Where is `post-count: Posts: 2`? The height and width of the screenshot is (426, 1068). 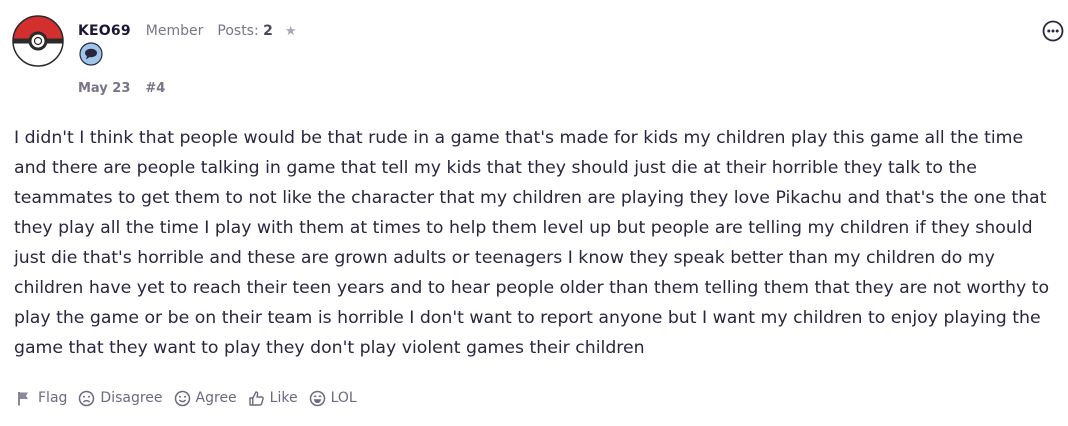
post-count: Posts: 2 is located at coordinates (245, 31).